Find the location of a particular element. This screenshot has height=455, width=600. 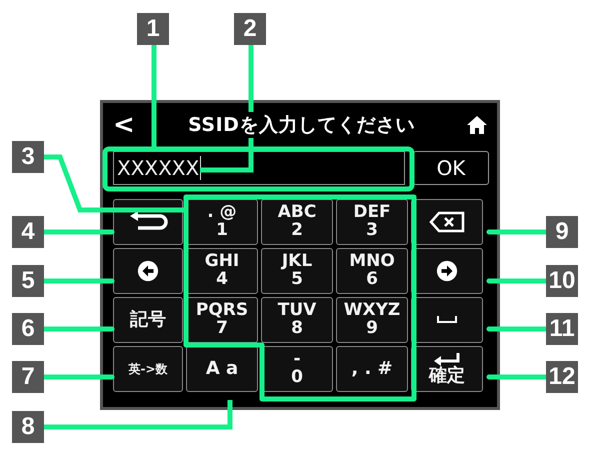

left-key is located at coordinates (148, 271).